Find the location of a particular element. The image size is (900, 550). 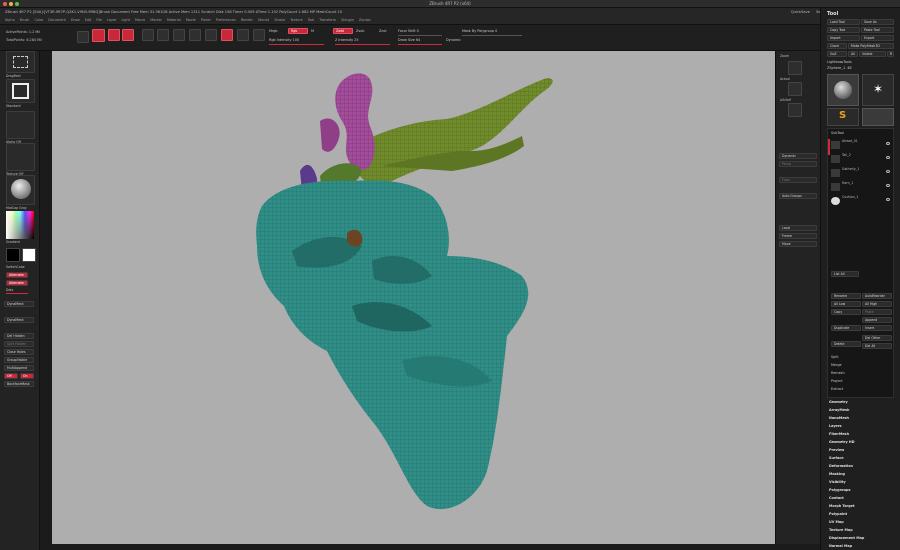

auto-reorder-button: AutoReorder is located at coordinates (877, 296).